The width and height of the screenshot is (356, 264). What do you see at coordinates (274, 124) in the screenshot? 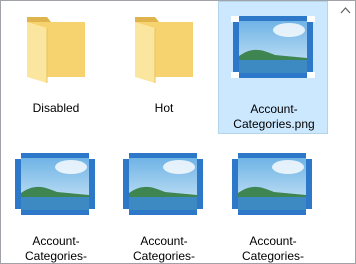
I see `item-name-line2: Categories.png` at bounding box center [274, 124].